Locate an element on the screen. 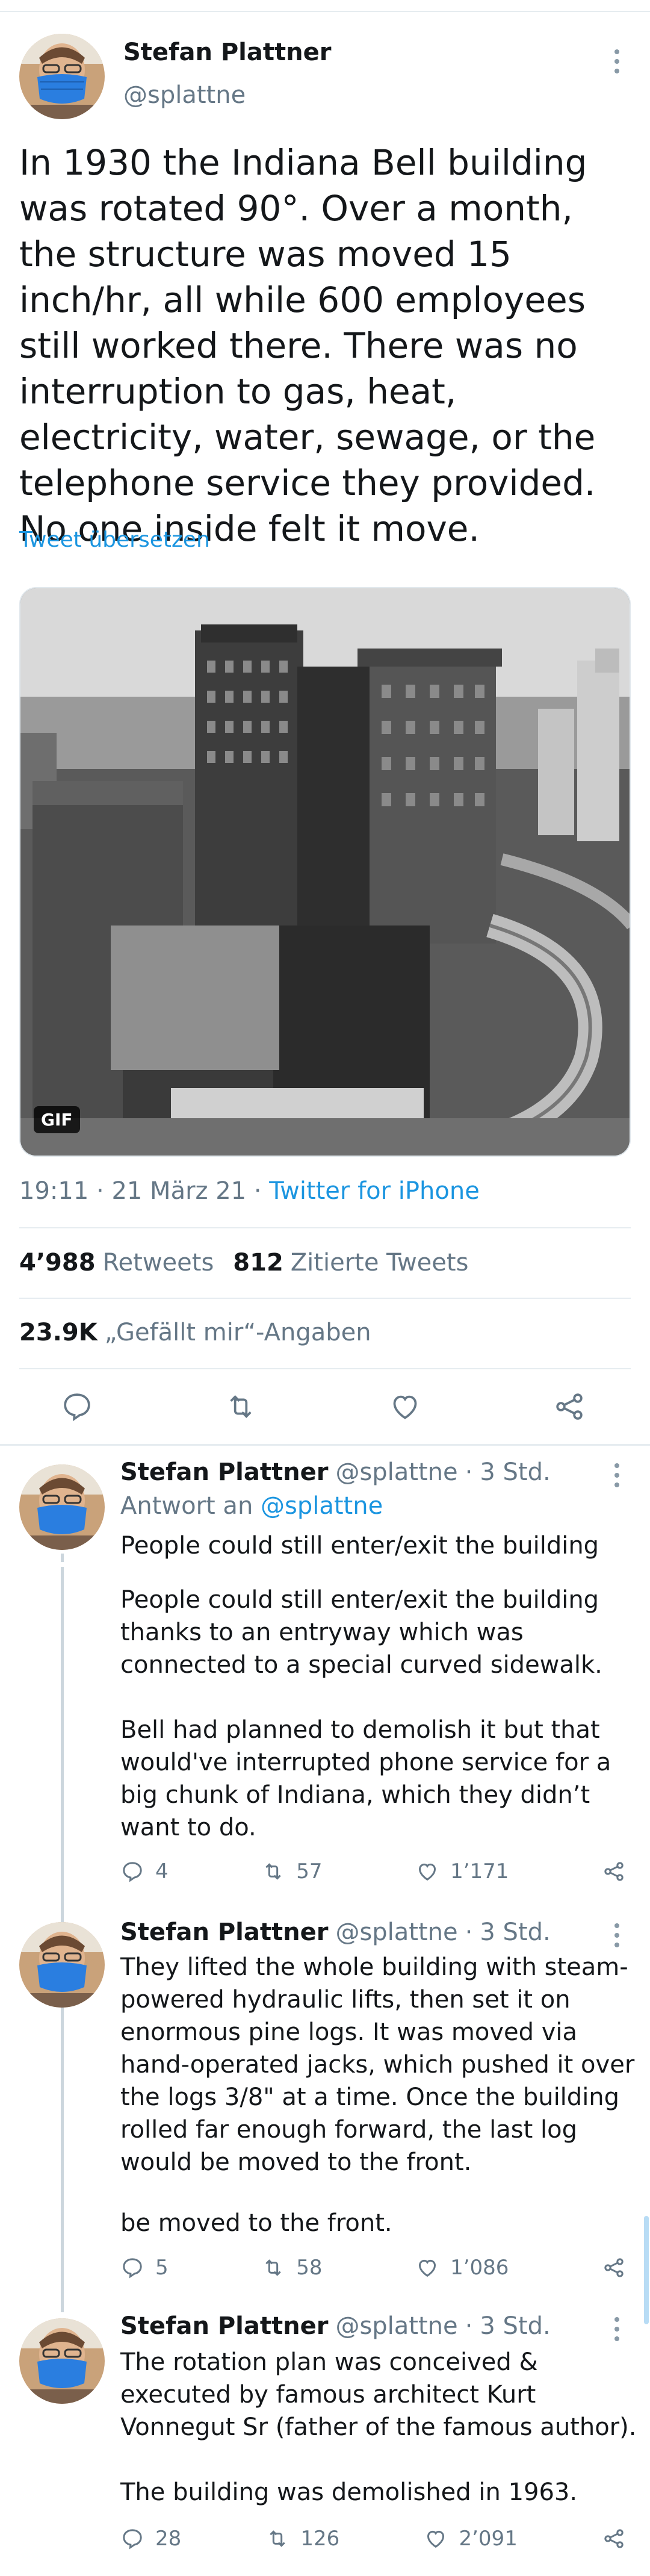 The width and height of the screenshot is (650, 2576). reply-count: 4 is located at coordinates (162, 1871).